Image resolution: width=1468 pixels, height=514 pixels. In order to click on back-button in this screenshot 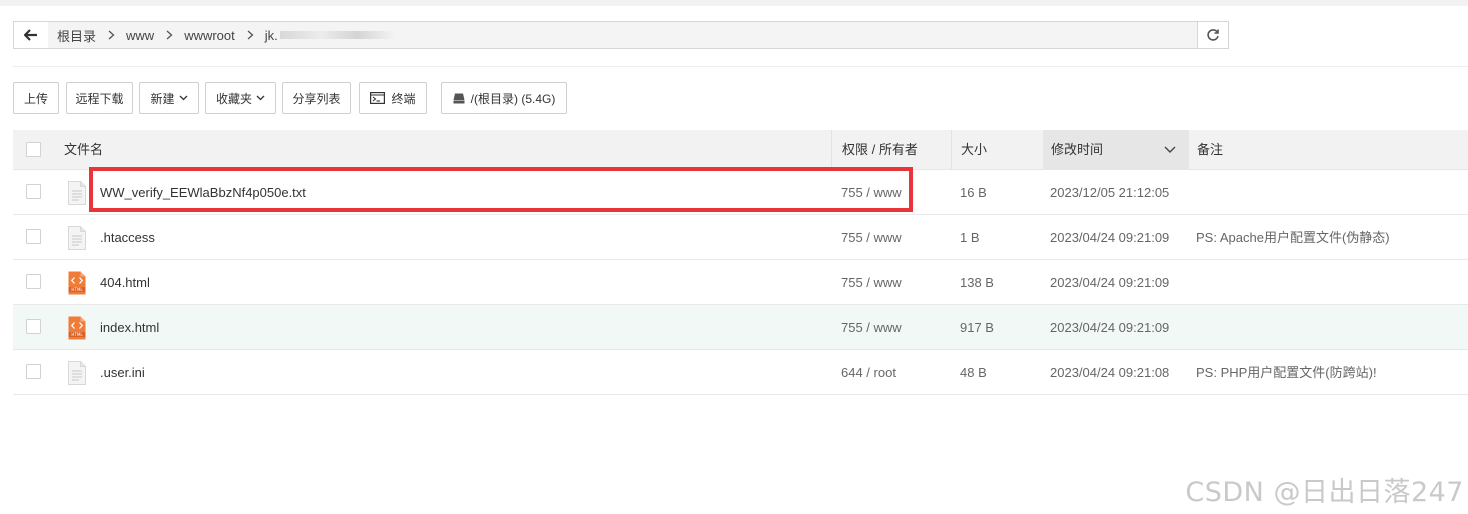, I will do `click(31, 35)`.